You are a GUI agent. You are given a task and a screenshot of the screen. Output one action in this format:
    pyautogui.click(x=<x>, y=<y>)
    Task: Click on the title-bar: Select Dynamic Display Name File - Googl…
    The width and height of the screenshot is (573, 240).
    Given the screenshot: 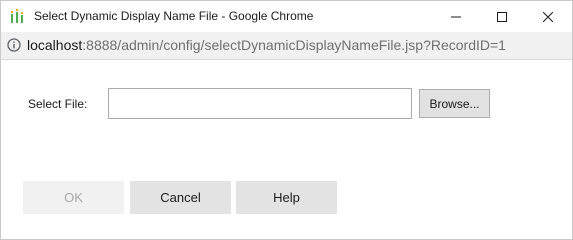 What is the action you would take?
    pyautogui.click(x=286, y=16)
    